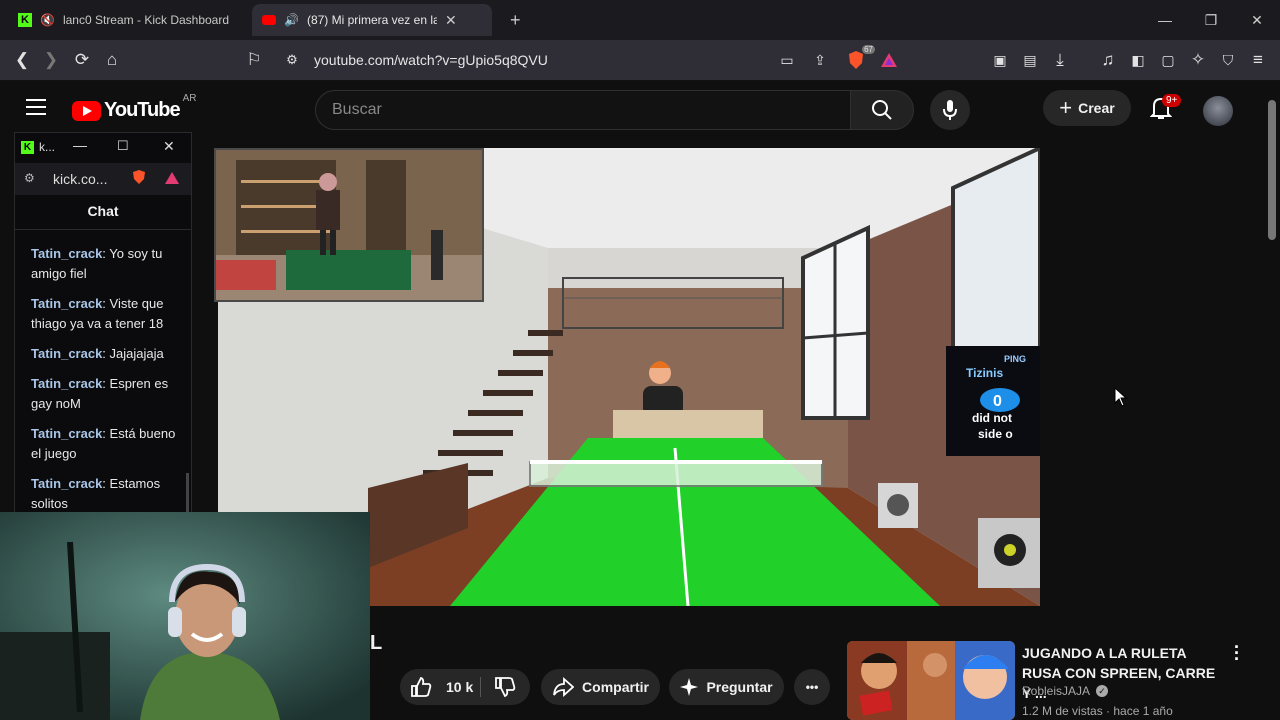  I want to click on thumbs-up-icon, so click(421, 686).